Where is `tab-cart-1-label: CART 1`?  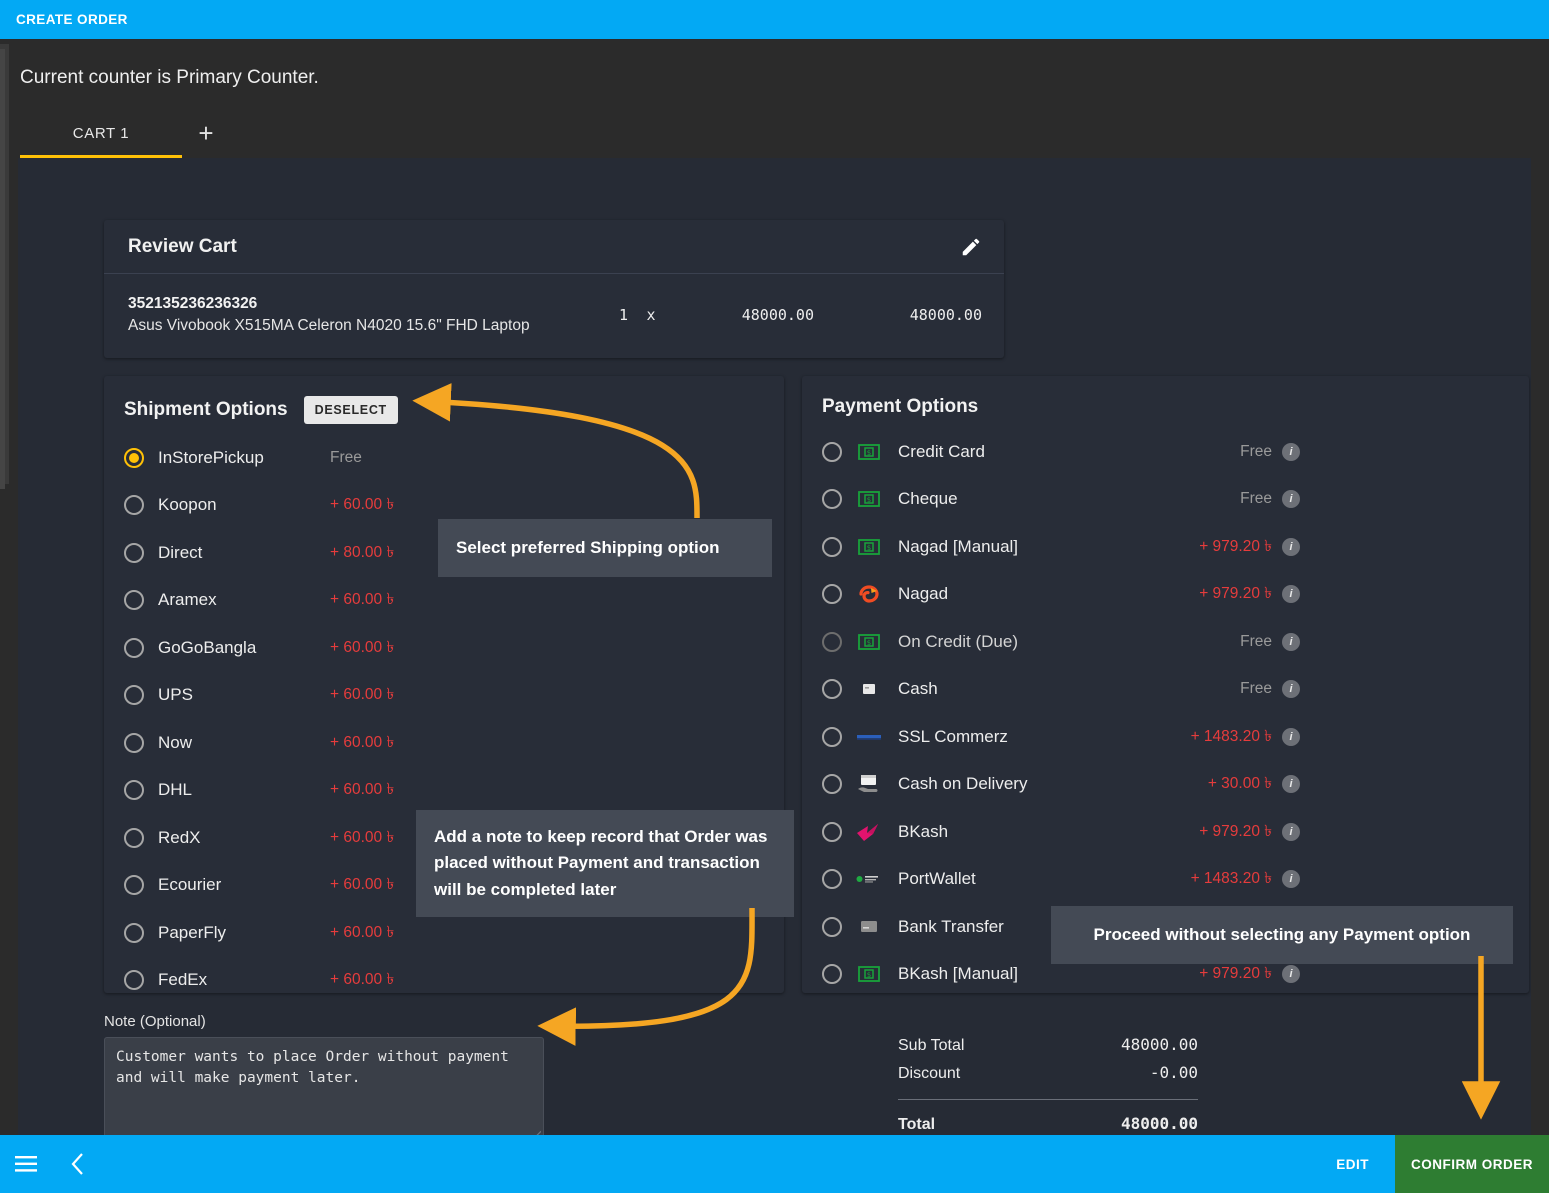
tab-cart-1-label: CART 1 is located at coordinates (101, 133).